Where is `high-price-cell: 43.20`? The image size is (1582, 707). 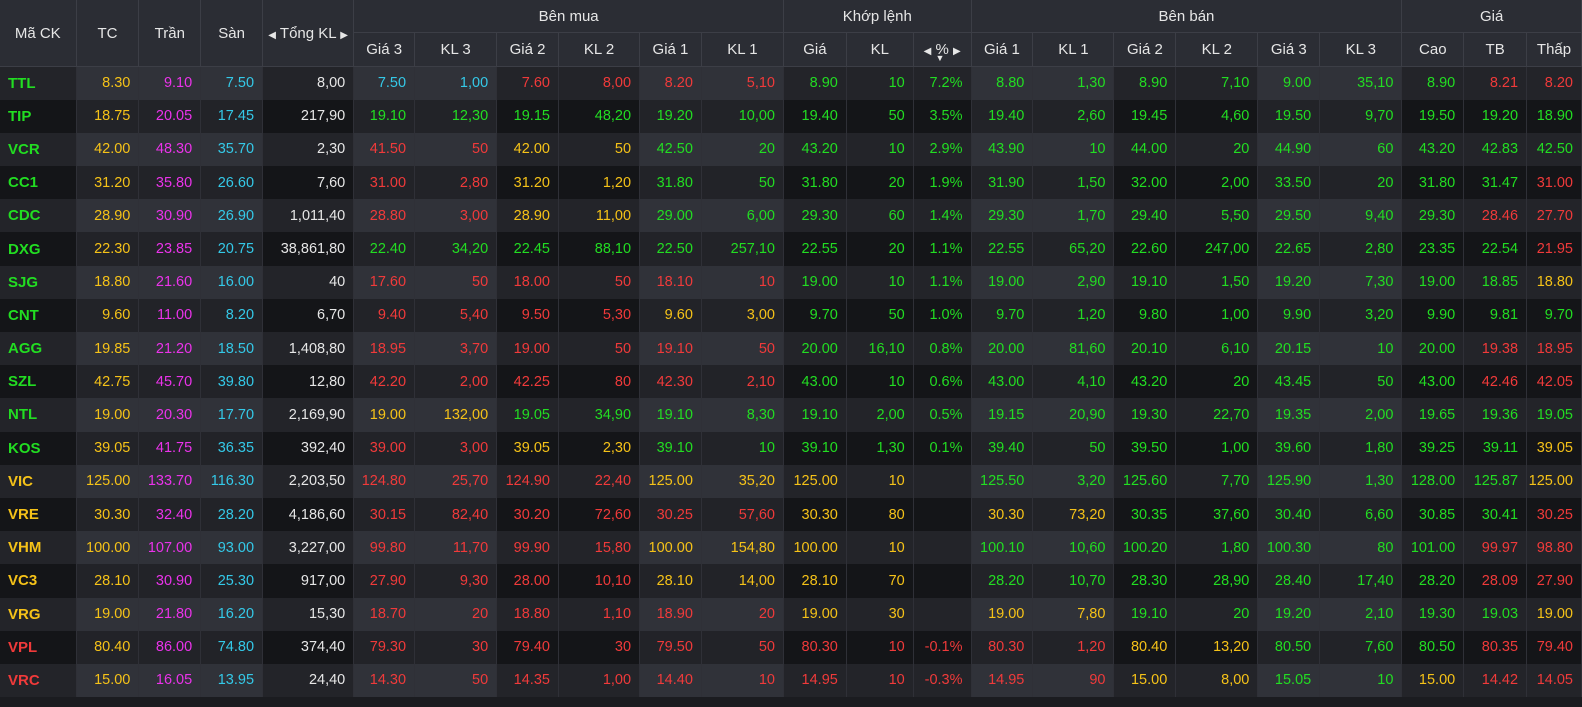
high-price-cell: 43.20 is located at coordinates (1433, 149).